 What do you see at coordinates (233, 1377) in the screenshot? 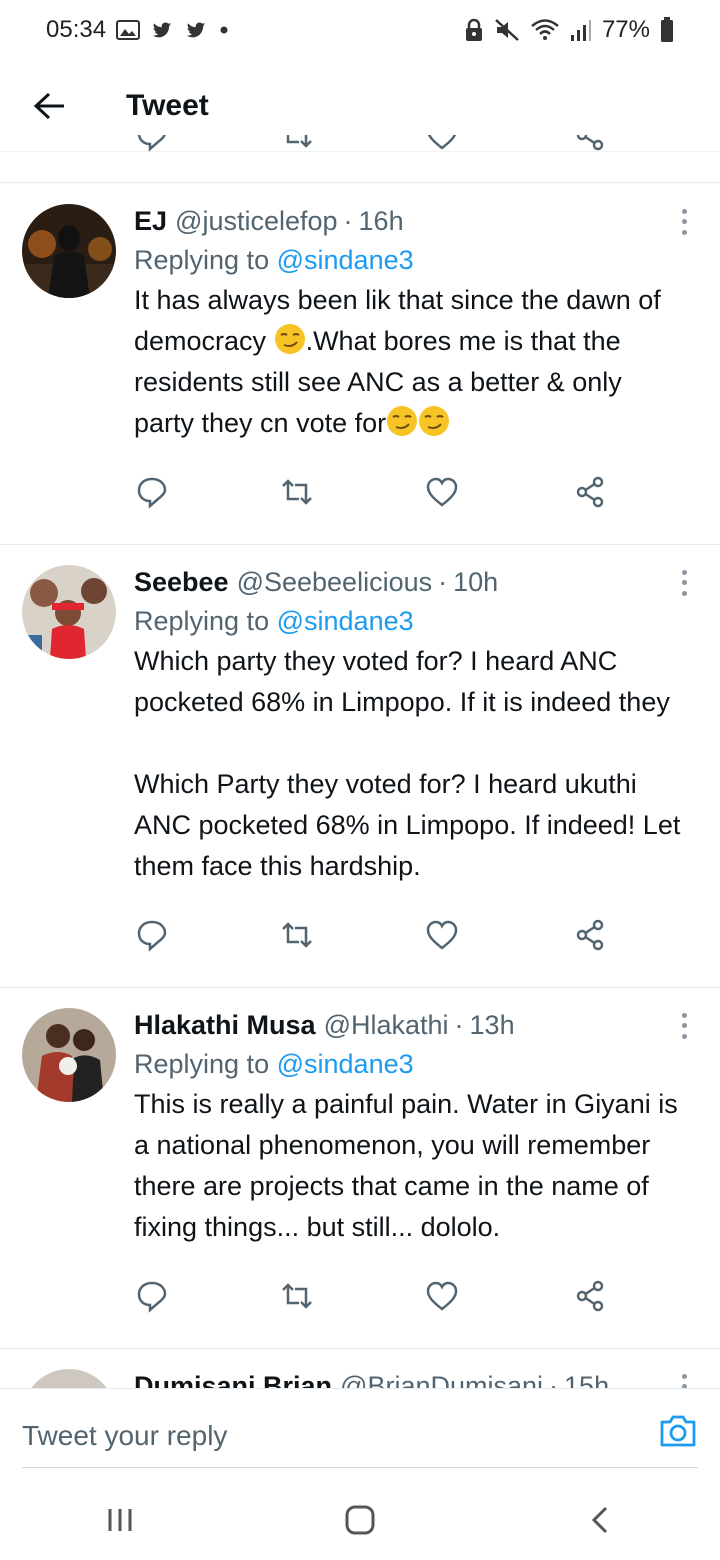
I see `author-name: Dumisani Brian` at bounding box center [233, 1377].